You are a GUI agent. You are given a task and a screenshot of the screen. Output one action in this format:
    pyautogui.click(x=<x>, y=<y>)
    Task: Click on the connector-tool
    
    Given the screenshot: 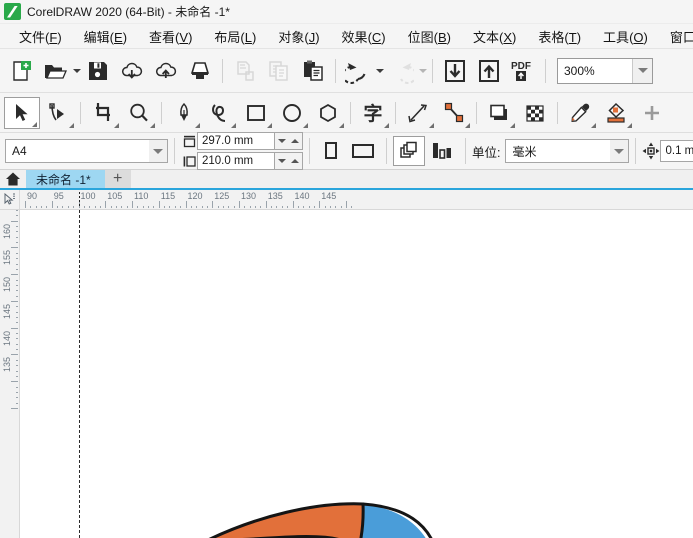 What is the action you would take?
    pyautogui.click(x=454, y=113)
    